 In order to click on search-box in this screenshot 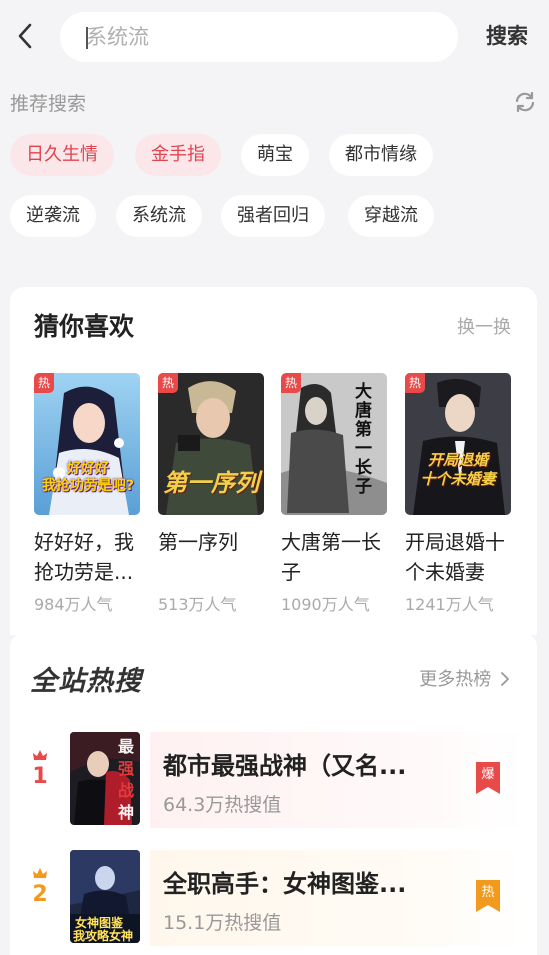, I will do `click(259, 37)`.